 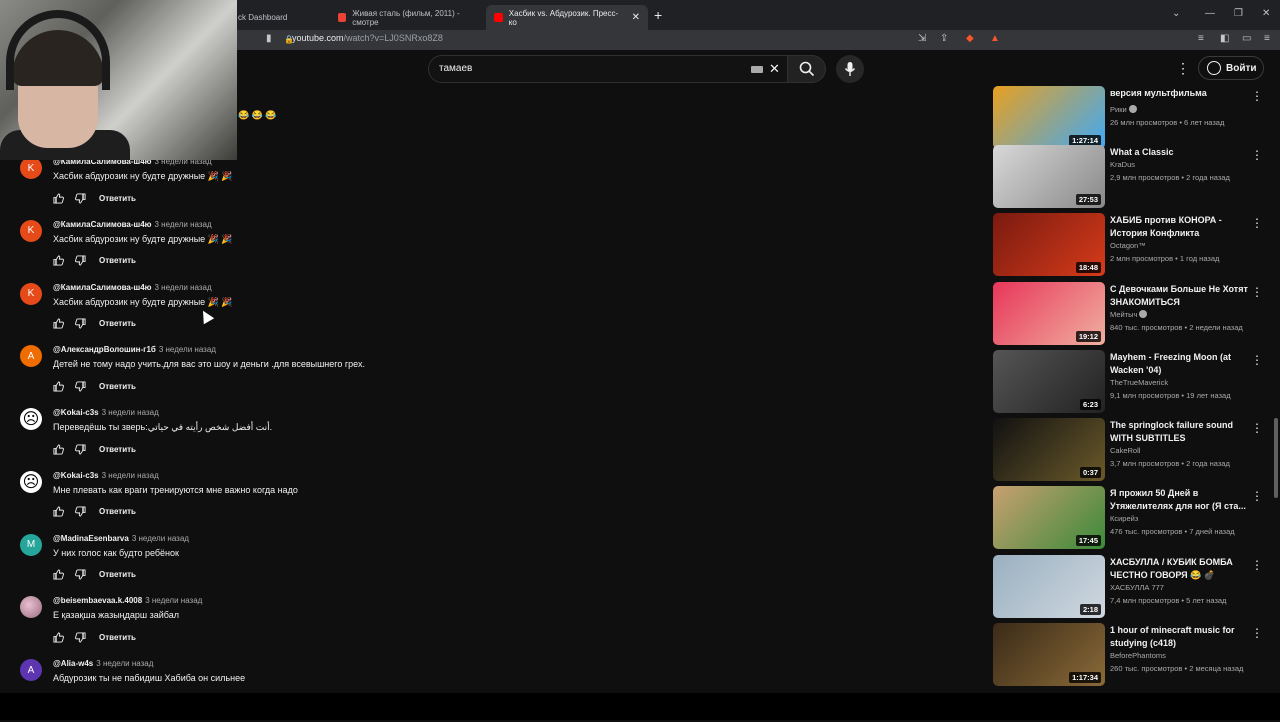 I want to click on comment-author: @Alia-w4s 3 недели назад, so click(x=103, y=663).